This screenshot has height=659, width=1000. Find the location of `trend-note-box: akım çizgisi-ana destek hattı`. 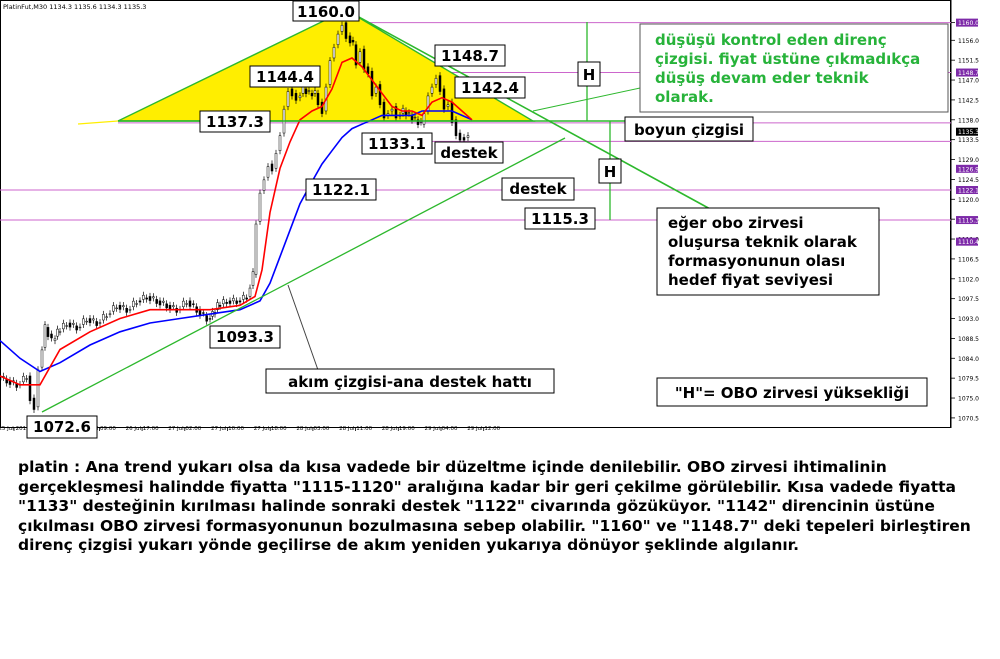

trend-note-box: akım çizgisi-ana destek hattı is located at coordinates (410, 381).